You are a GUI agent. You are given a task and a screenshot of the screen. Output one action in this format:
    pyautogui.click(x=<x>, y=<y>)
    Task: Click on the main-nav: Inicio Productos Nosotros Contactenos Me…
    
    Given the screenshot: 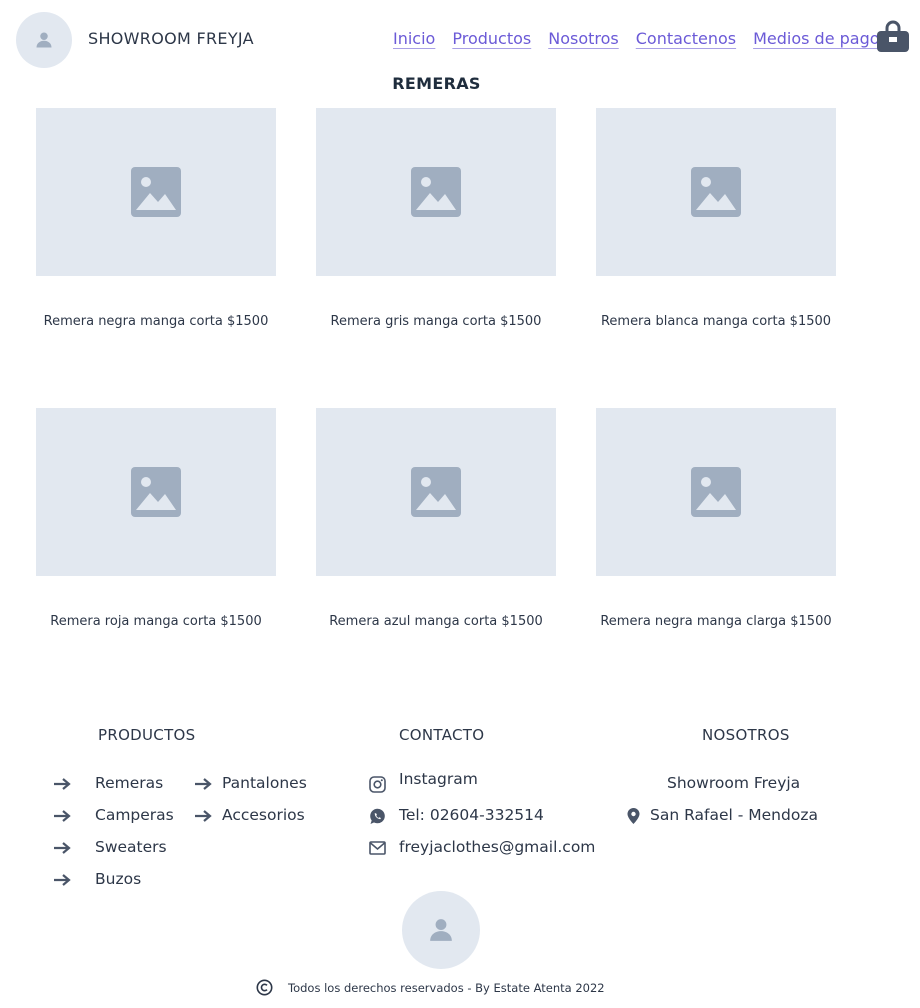 What is the action you would take?
    pyautogui.click(x=636, y=38)
    